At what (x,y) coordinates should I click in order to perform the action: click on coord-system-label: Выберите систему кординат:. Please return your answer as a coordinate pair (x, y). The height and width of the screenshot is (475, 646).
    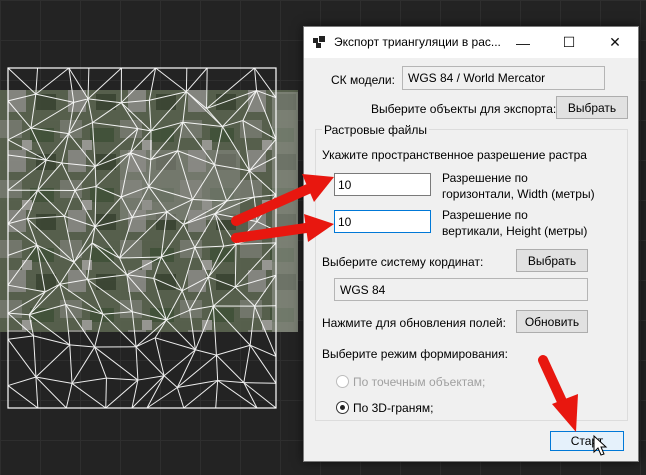
    Looking at the image, I should click on (403, 262).